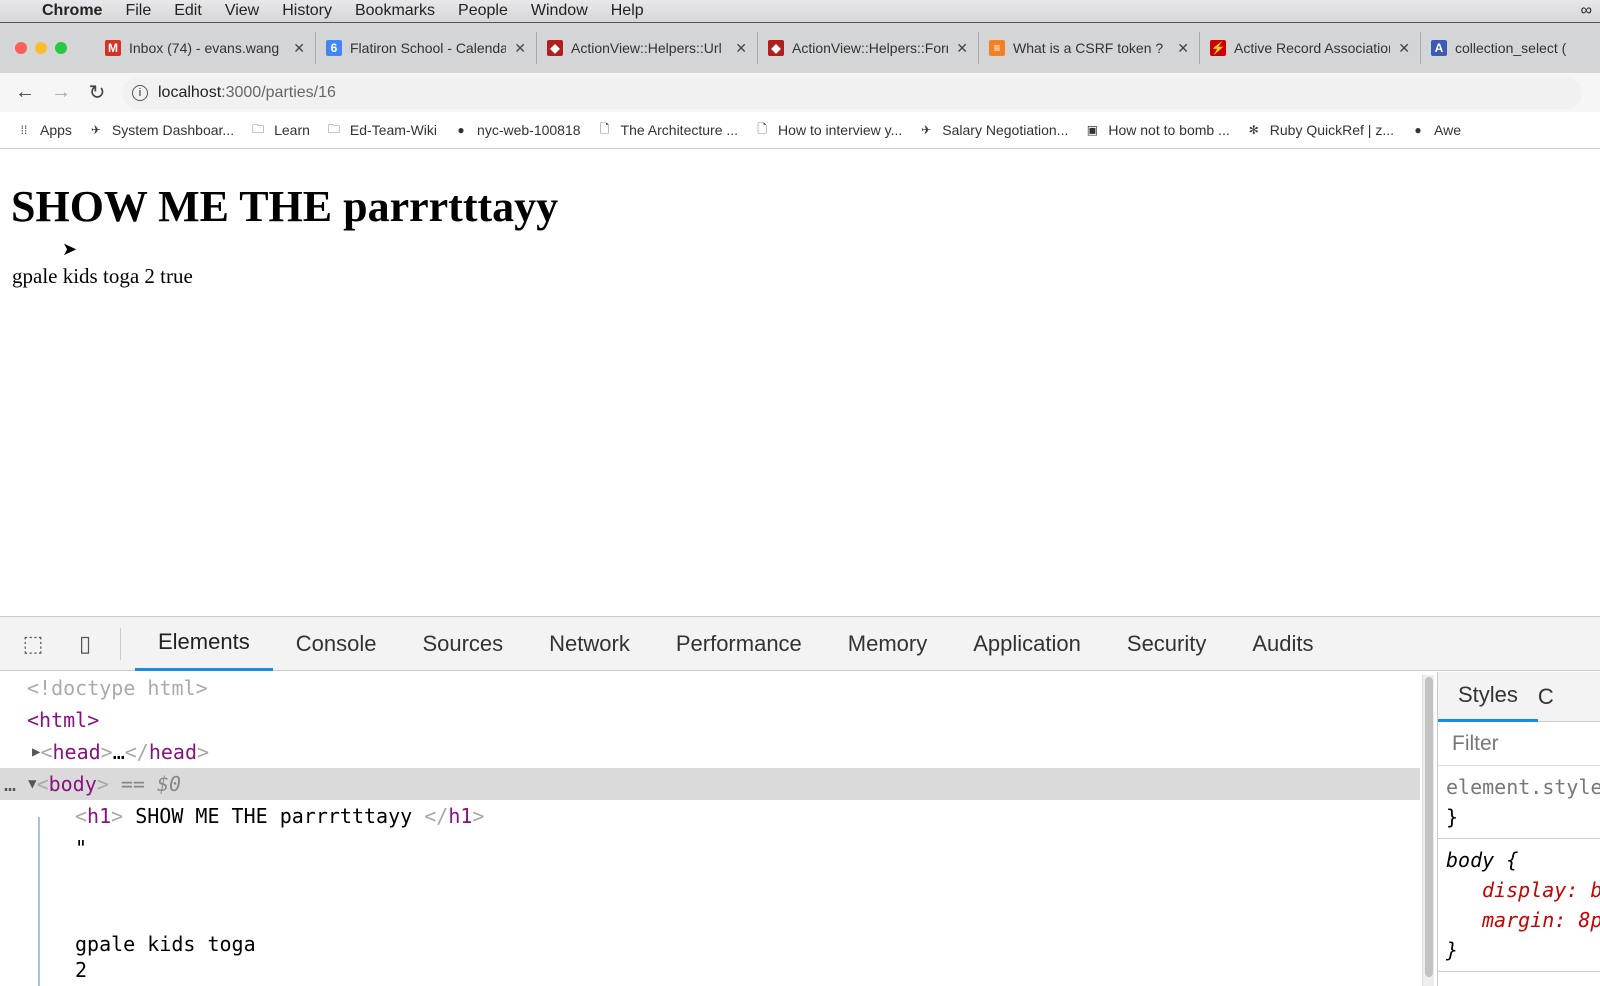 Image resolution: width=1600 pixels, height=986 pixels. I want to click on devtools-tab-security: Security, so click(1166, 644).